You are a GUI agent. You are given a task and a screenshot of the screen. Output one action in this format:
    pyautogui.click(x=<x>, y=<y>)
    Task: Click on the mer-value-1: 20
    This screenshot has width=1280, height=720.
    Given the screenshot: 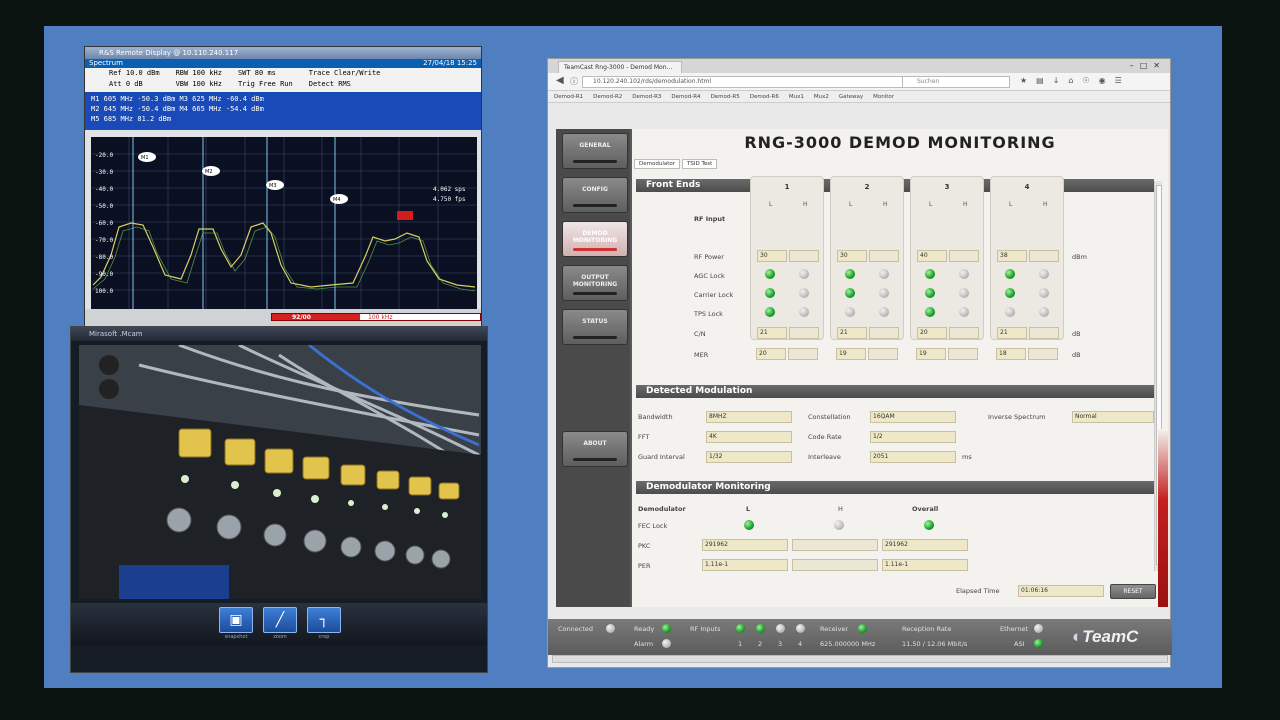 What is the action you would take?
    pyautogui.click(x=771, y=354)
    